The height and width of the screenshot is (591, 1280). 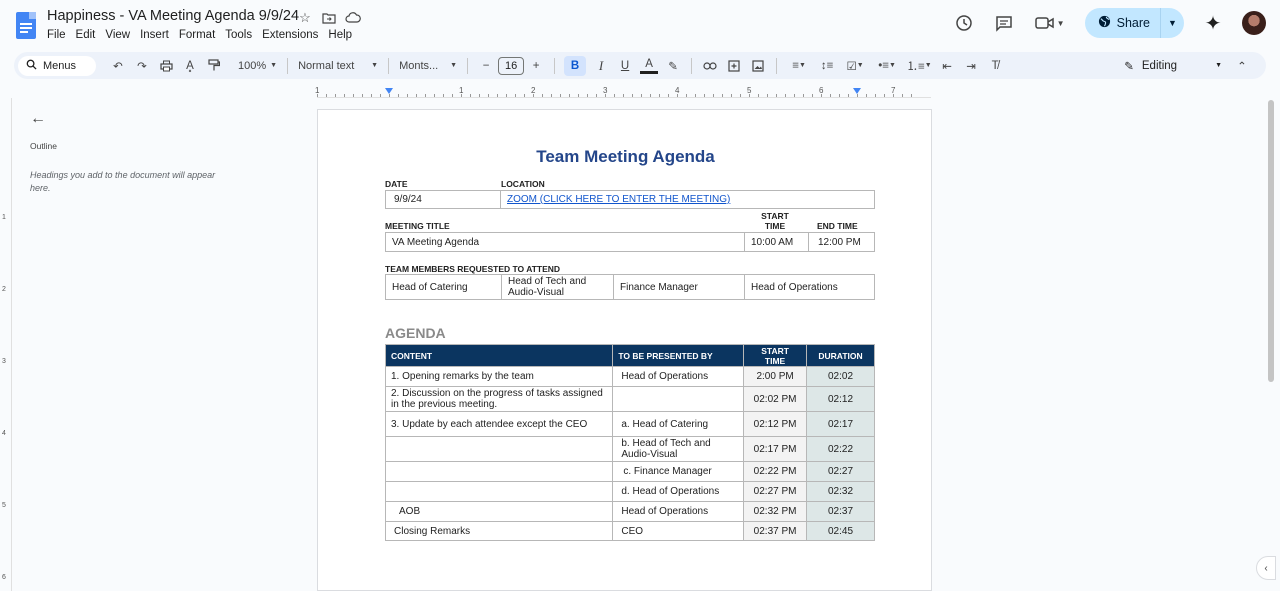 What do you see at coordinates (1271, 241) in the screenshot?
I see `vertical-scrollbar` at bounding box center [1271, 241].